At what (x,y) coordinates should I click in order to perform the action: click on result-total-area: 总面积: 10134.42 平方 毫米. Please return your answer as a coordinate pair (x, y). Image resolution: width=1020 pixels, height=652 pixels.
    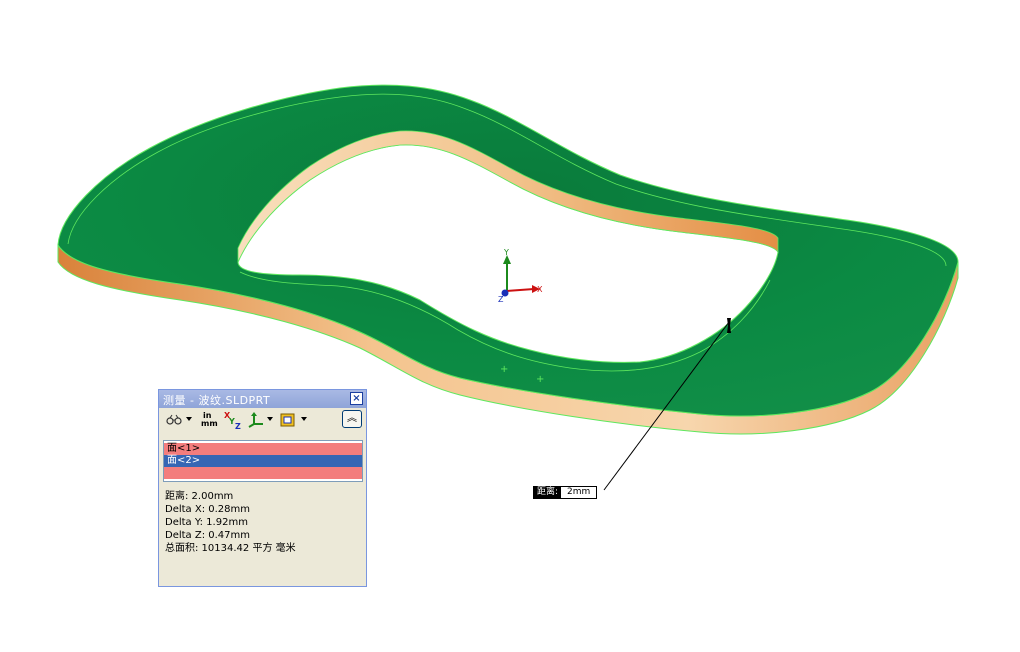
    Looking at the image, I should click on (230, 548).